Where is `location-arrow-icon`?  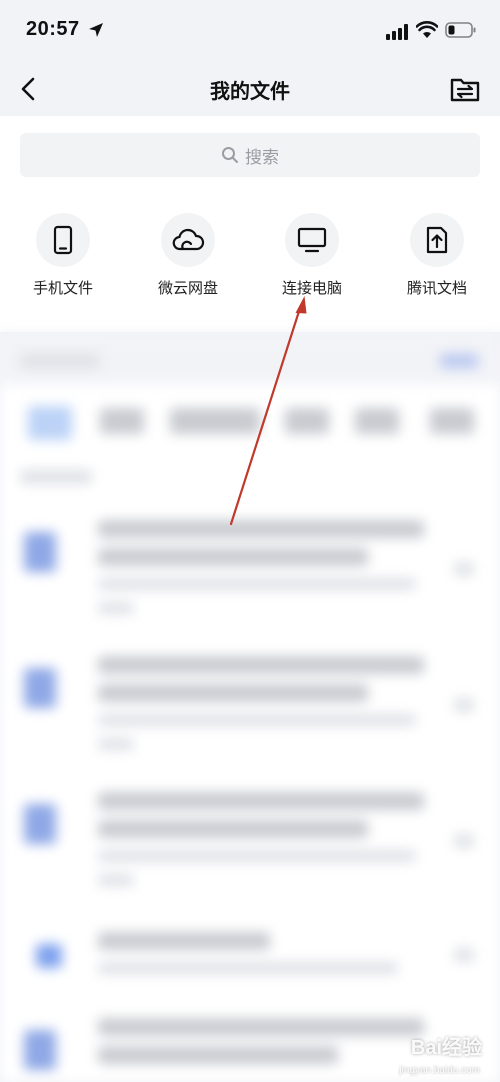 location-arrow-icon is located at coordinates (96, 30).